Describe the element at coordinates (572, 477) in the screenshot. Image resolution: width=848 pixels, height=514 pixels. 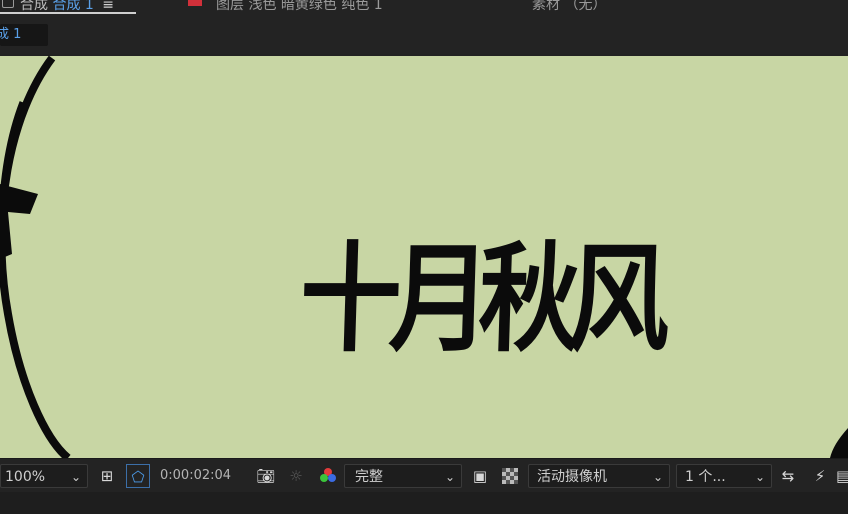
I see `camera-view-value: 活动摄像机` at that location.